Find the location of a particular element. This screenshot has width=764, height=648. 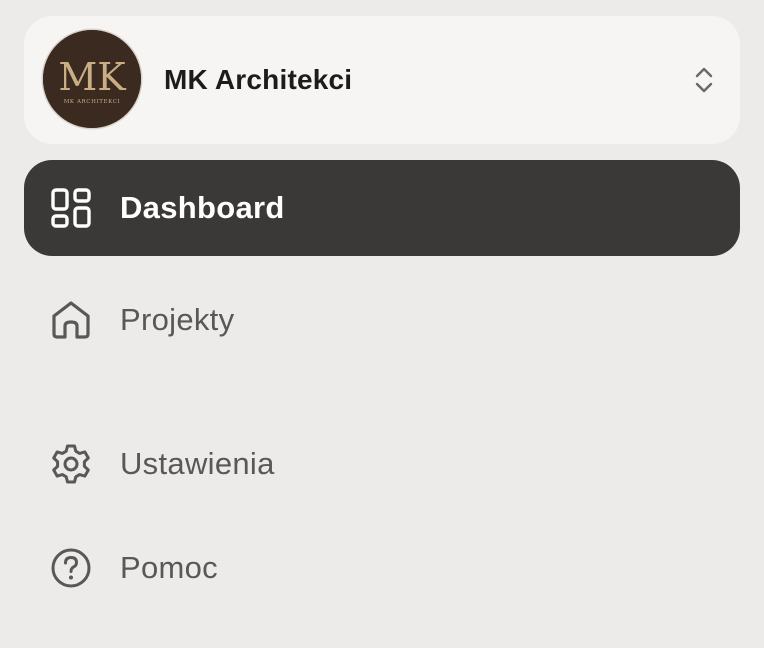

dashboard-grid-icon is located at coordinates (71, 208).